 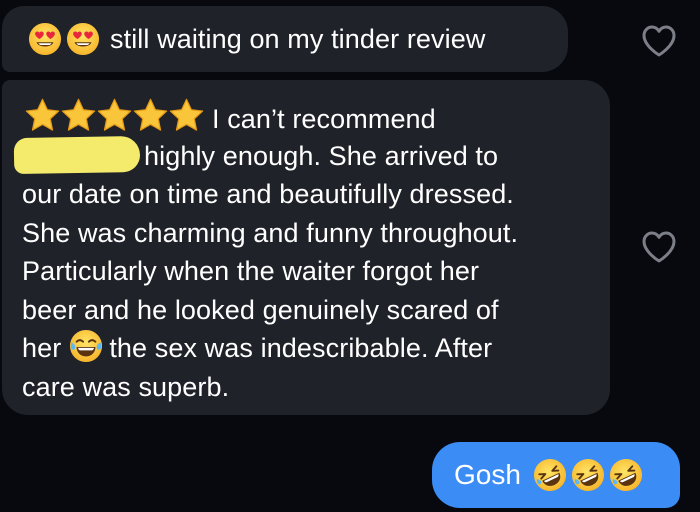 I want to click on review-text: the sex was indescribable. After, so click(x=301, y=348).